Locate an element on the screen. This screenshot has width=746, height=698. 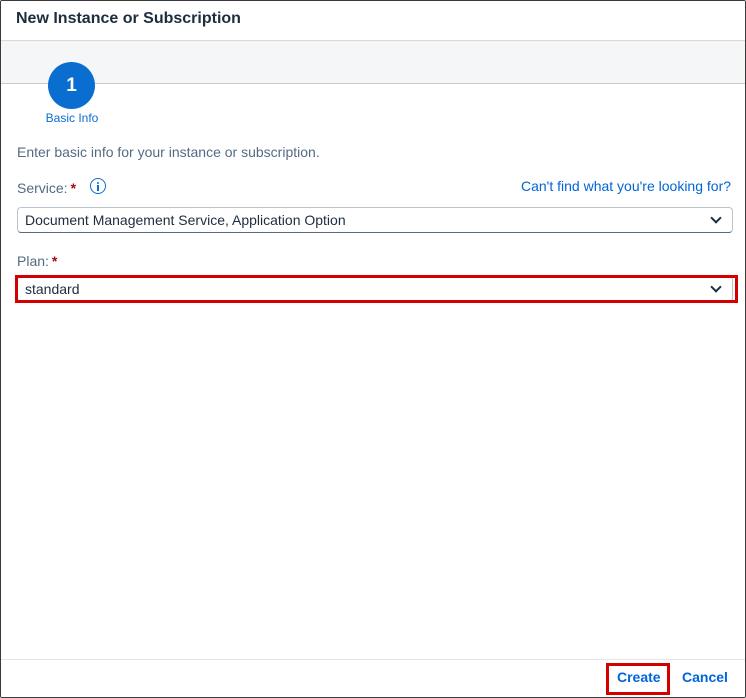
plan-label: Plan: * is located at coordinates (37, 261).